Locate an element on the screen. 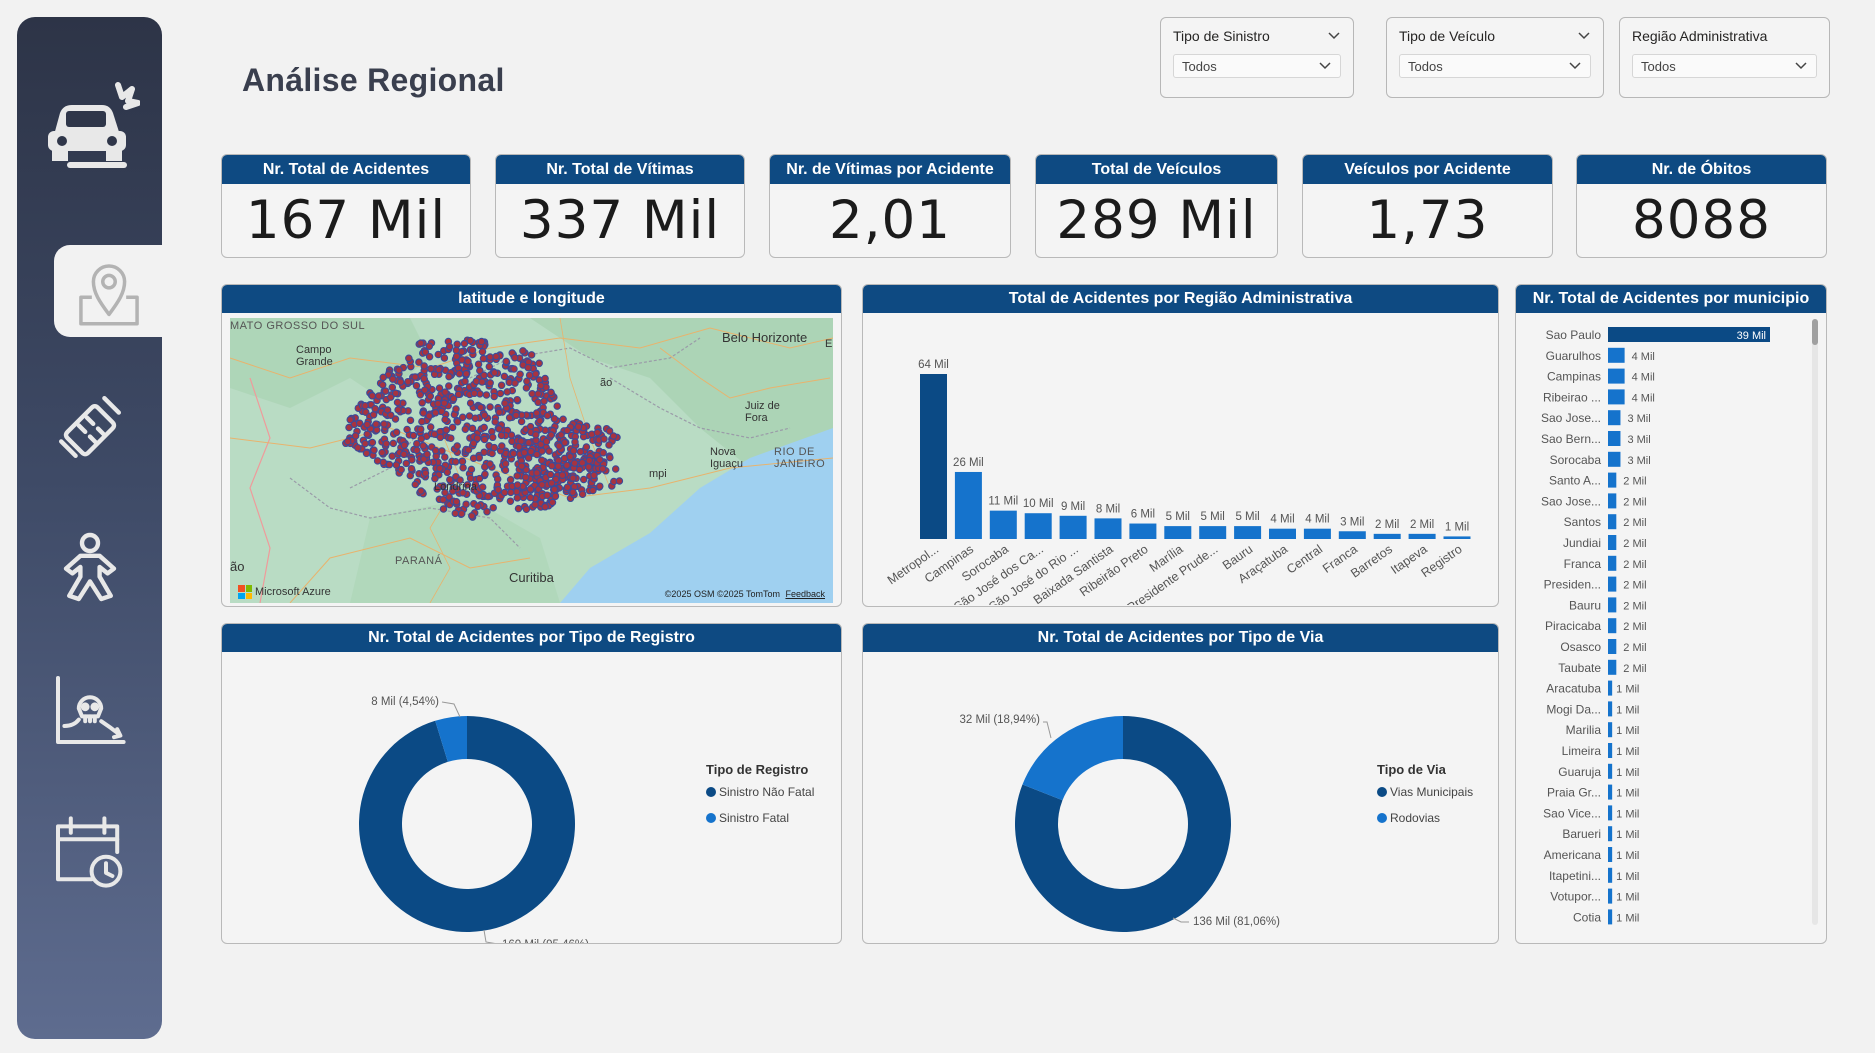 This screenshot has width=1875, height=1053. leader-line is located at coordinates (1047, 730).